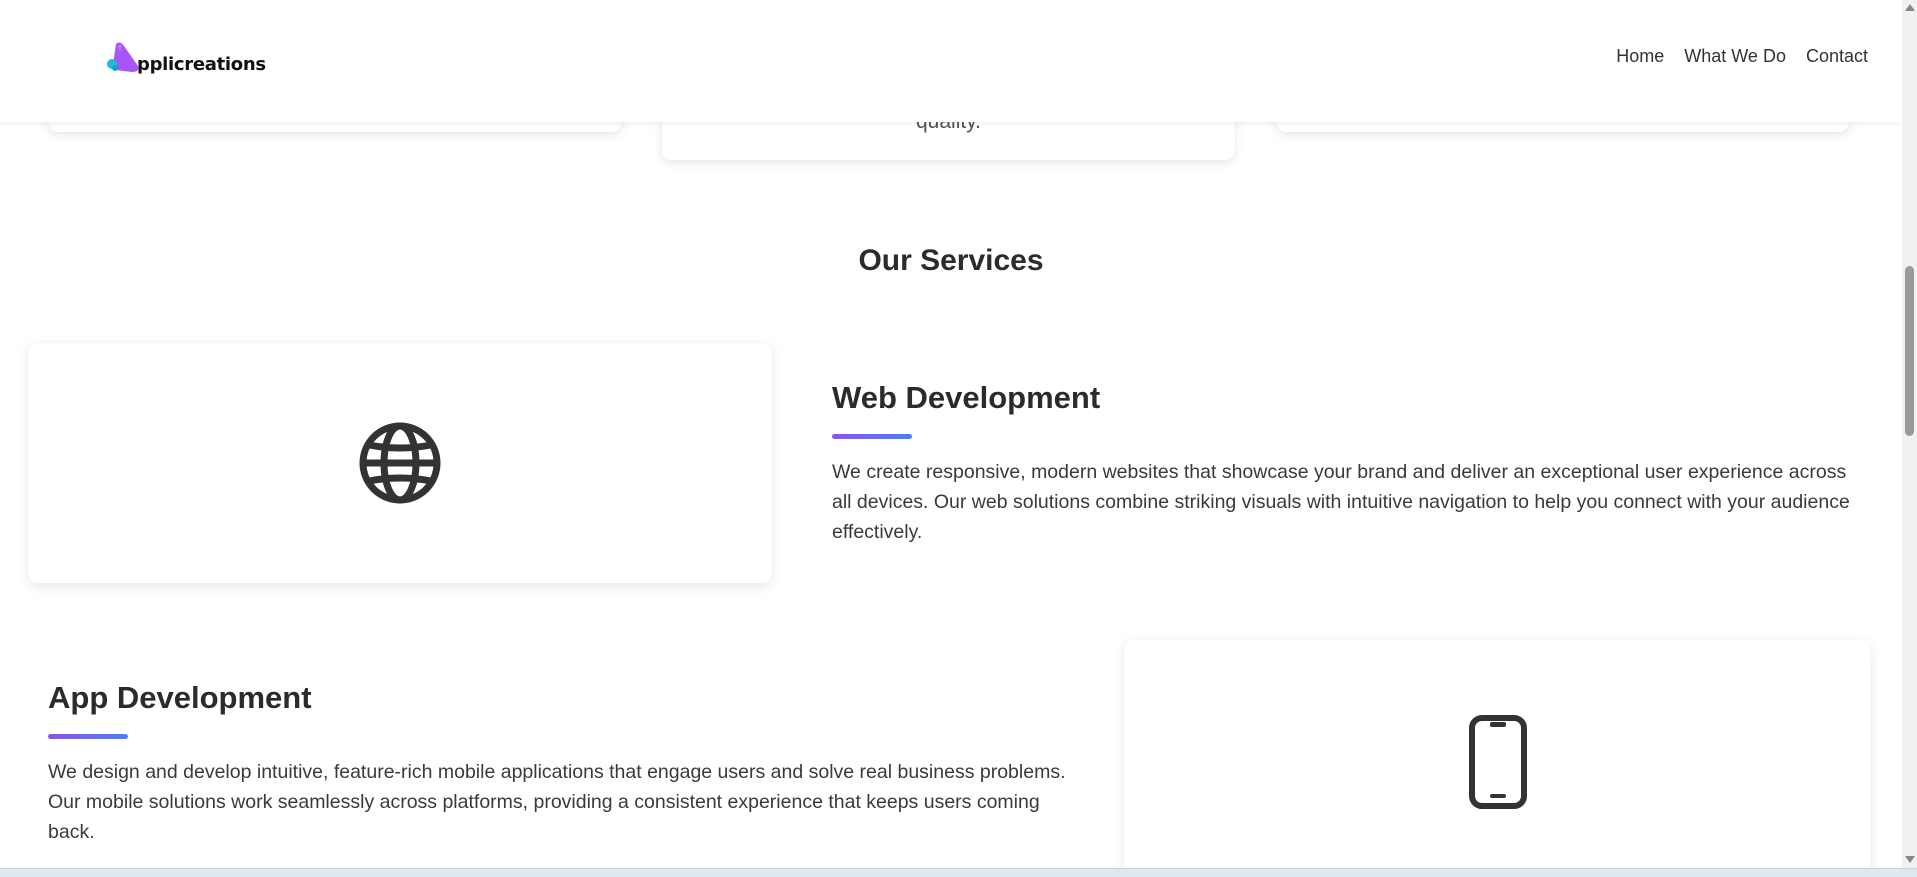 The height and width of the screenshot is (877, 1917). Describe the element at coordinates (1735, 56) in the screenshot. I see `nav-what-we-do-link: What We Do` at that location.